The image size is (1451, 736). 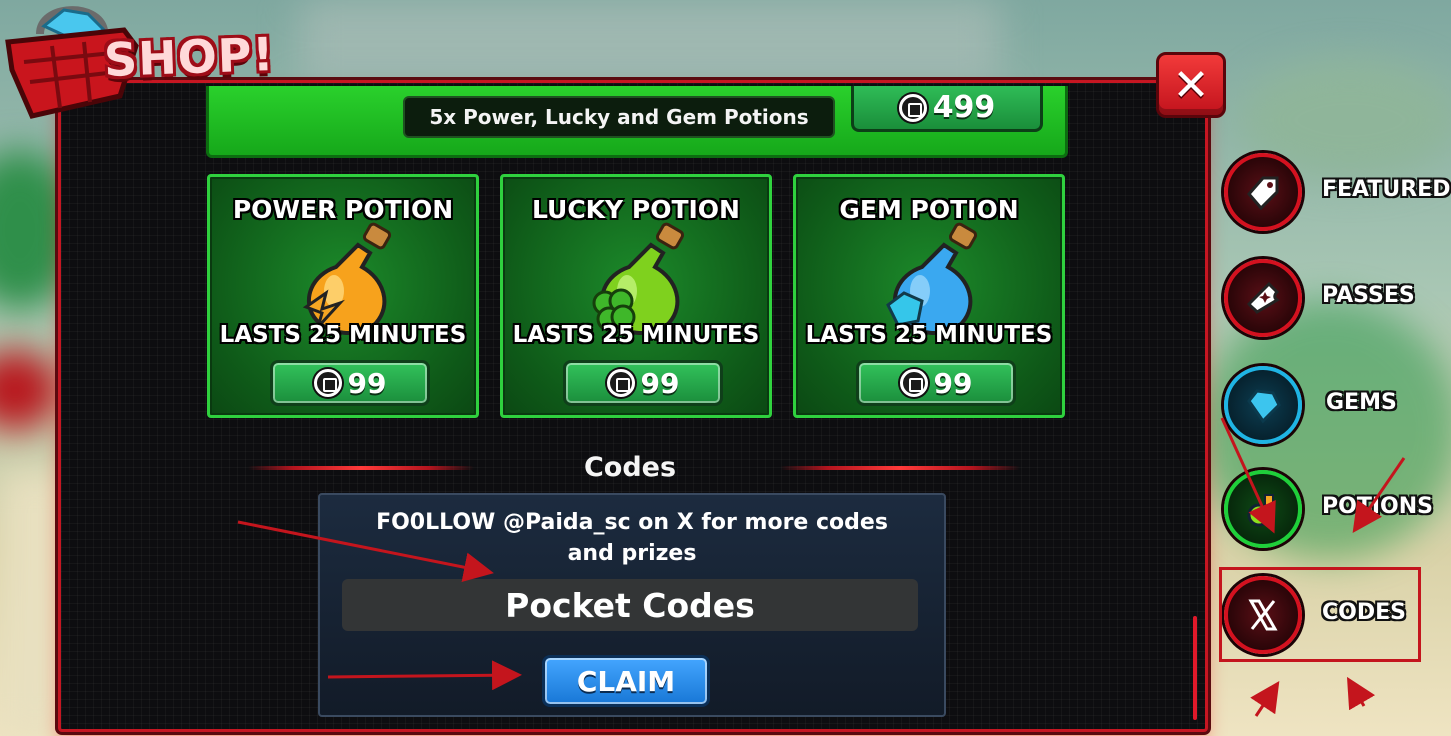 I want to click on arrow-to-code-input, so click(x=365, y=551).